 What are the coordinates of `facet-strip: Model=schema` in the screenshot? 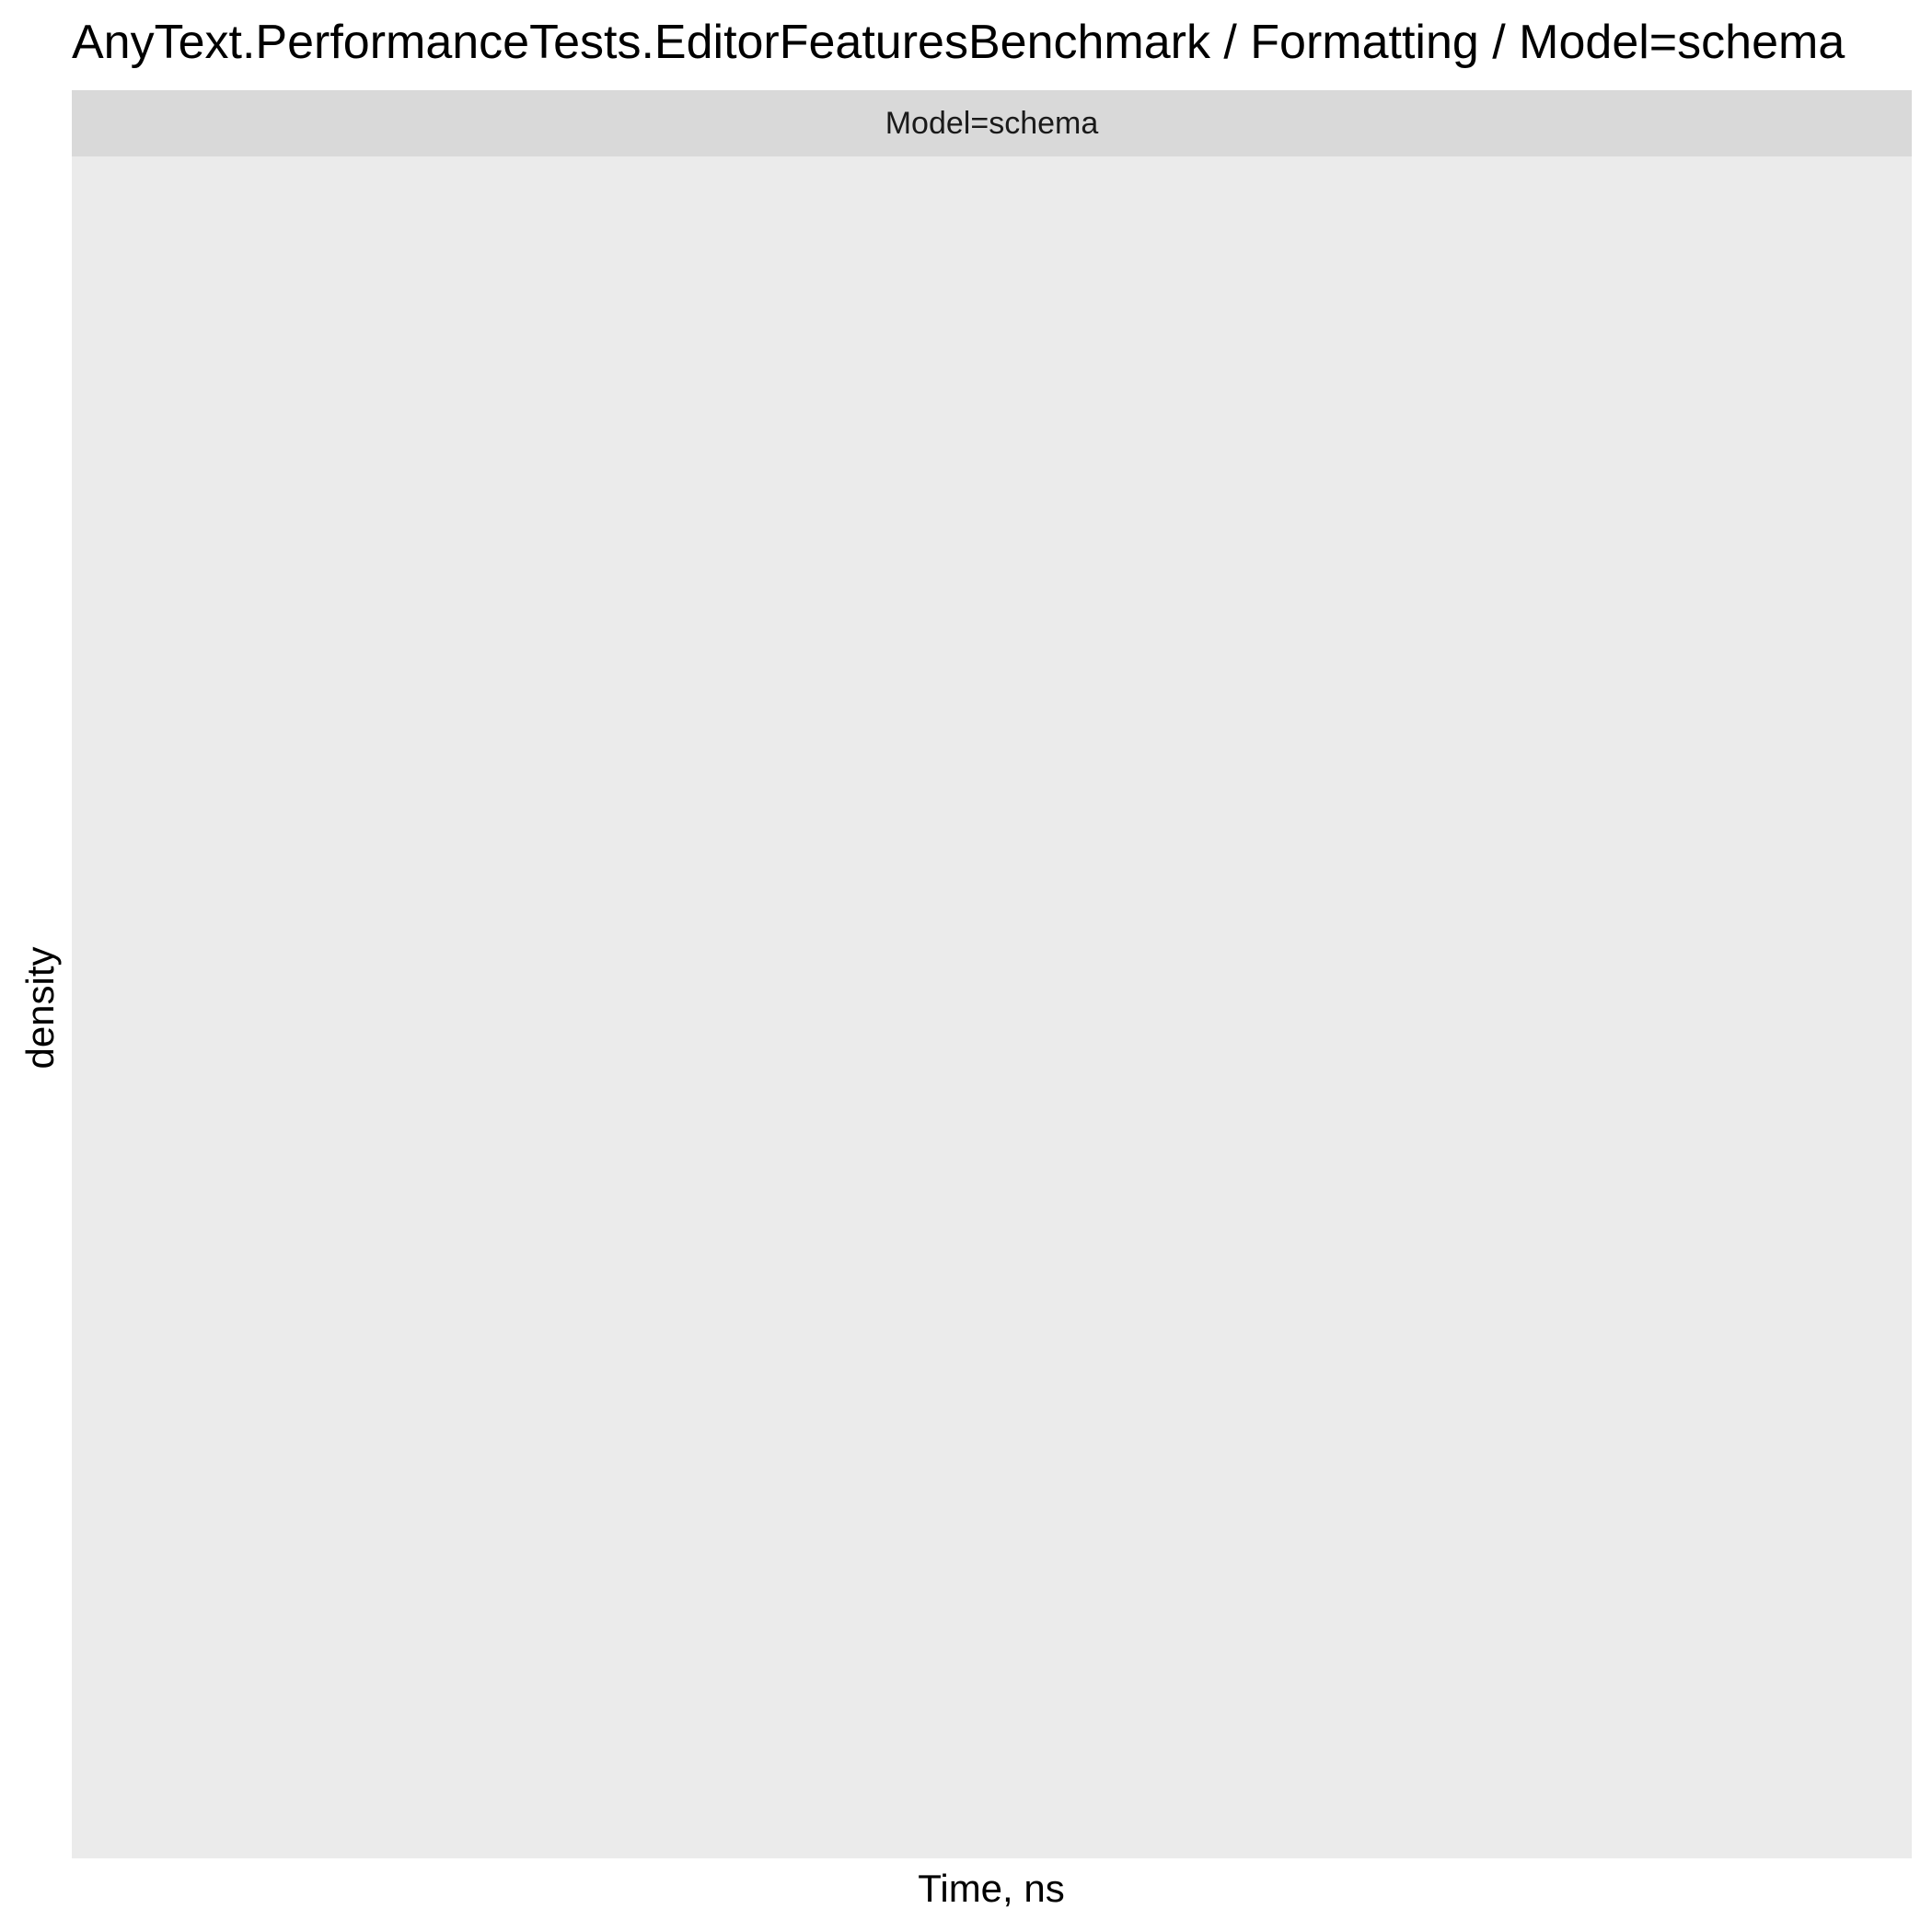 It's located at (992, 123).